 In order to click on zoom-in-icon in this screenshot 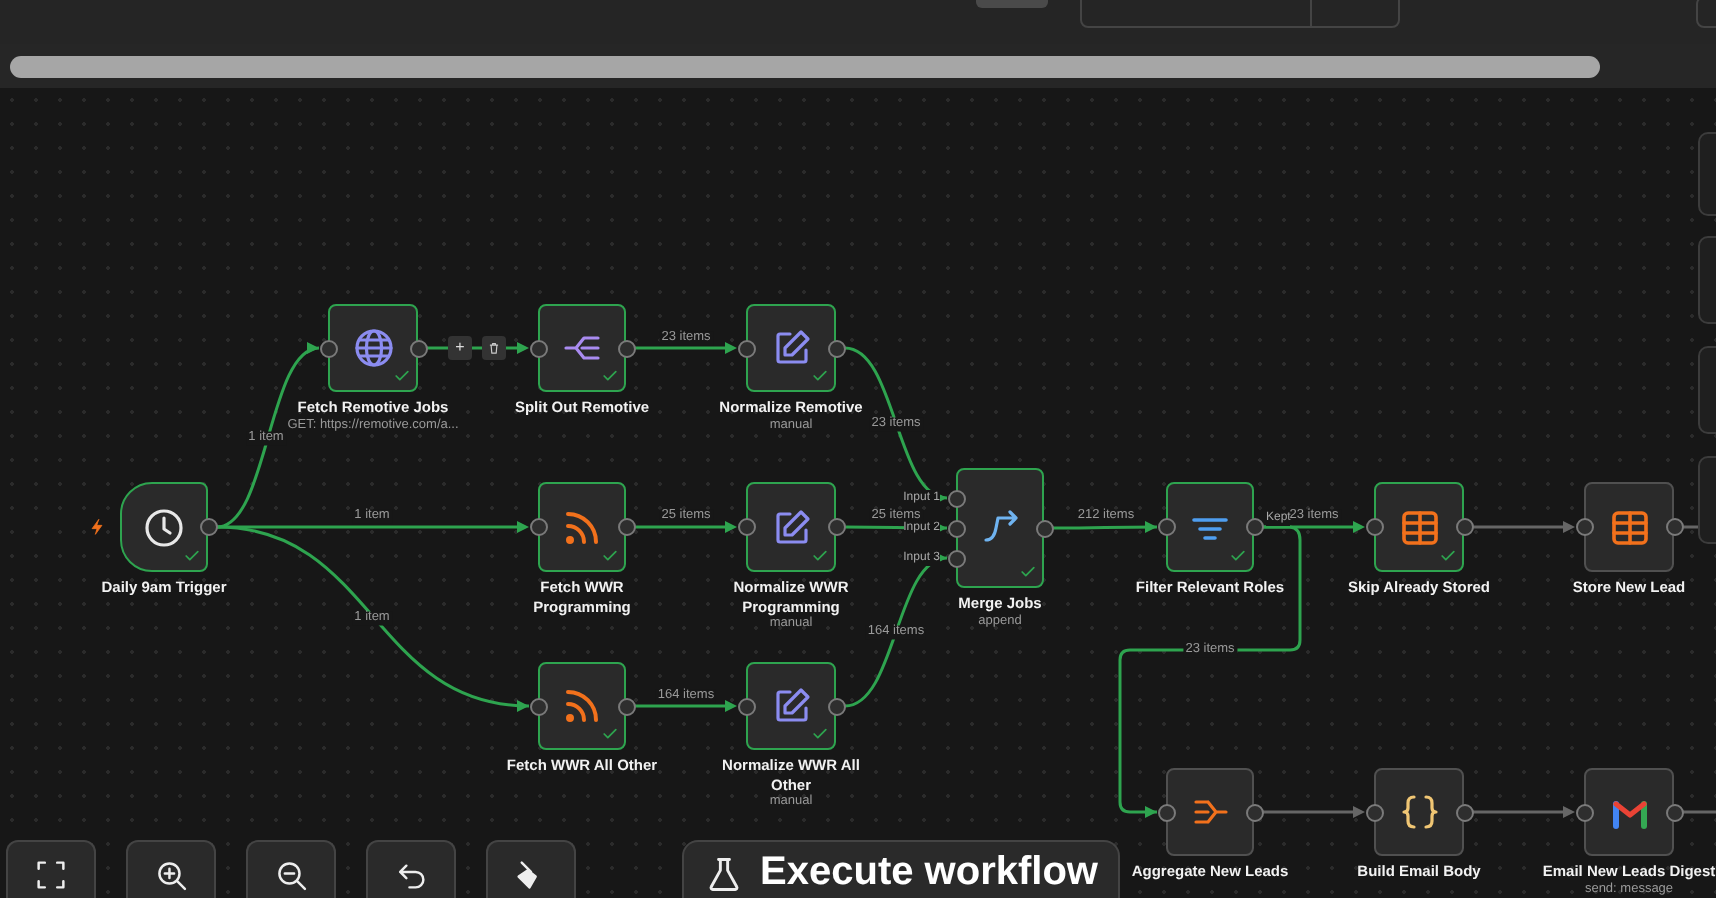, I will do `click(171, 875)`.